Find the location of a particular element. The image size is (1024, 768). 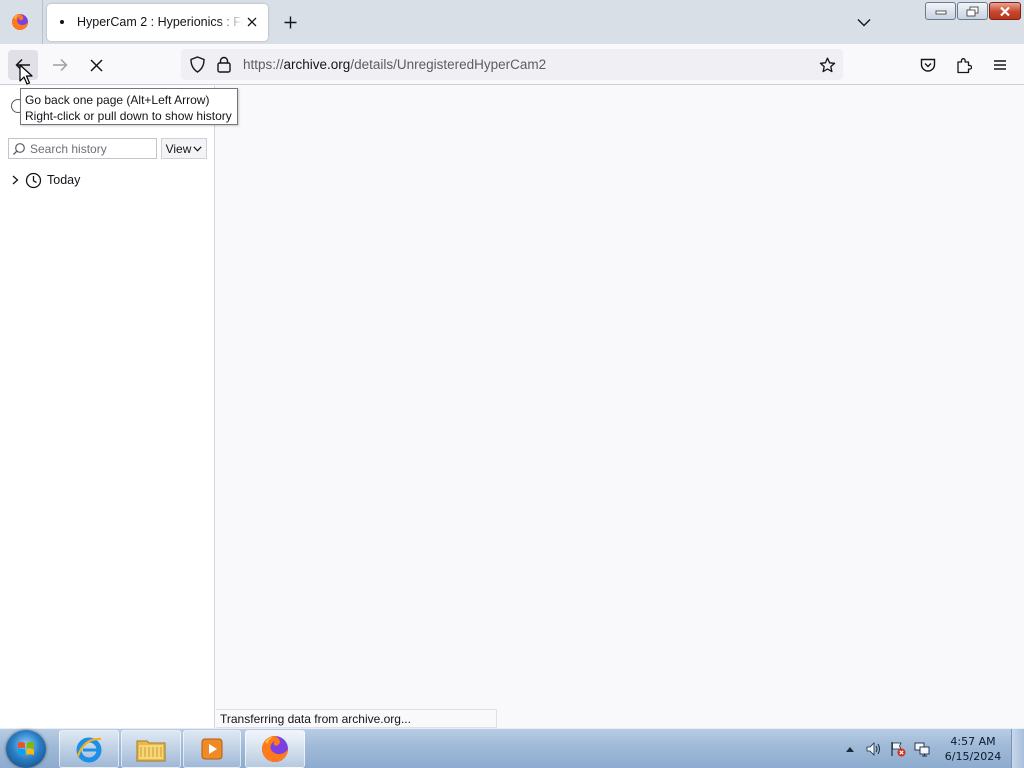

volume-button is located at coordinates (874, 749).